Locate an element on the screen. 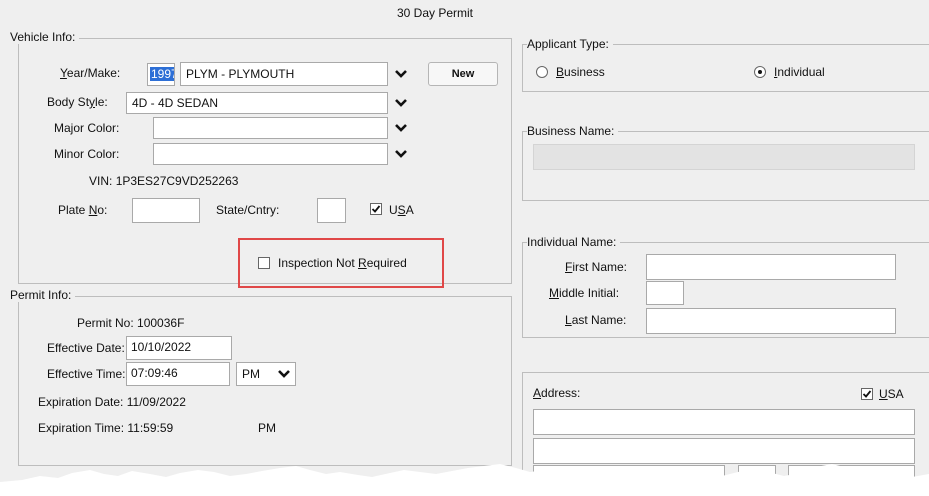 The height and width of the screenshot is (496, 929). middle-initial-field is located at coordinates (665, 293).